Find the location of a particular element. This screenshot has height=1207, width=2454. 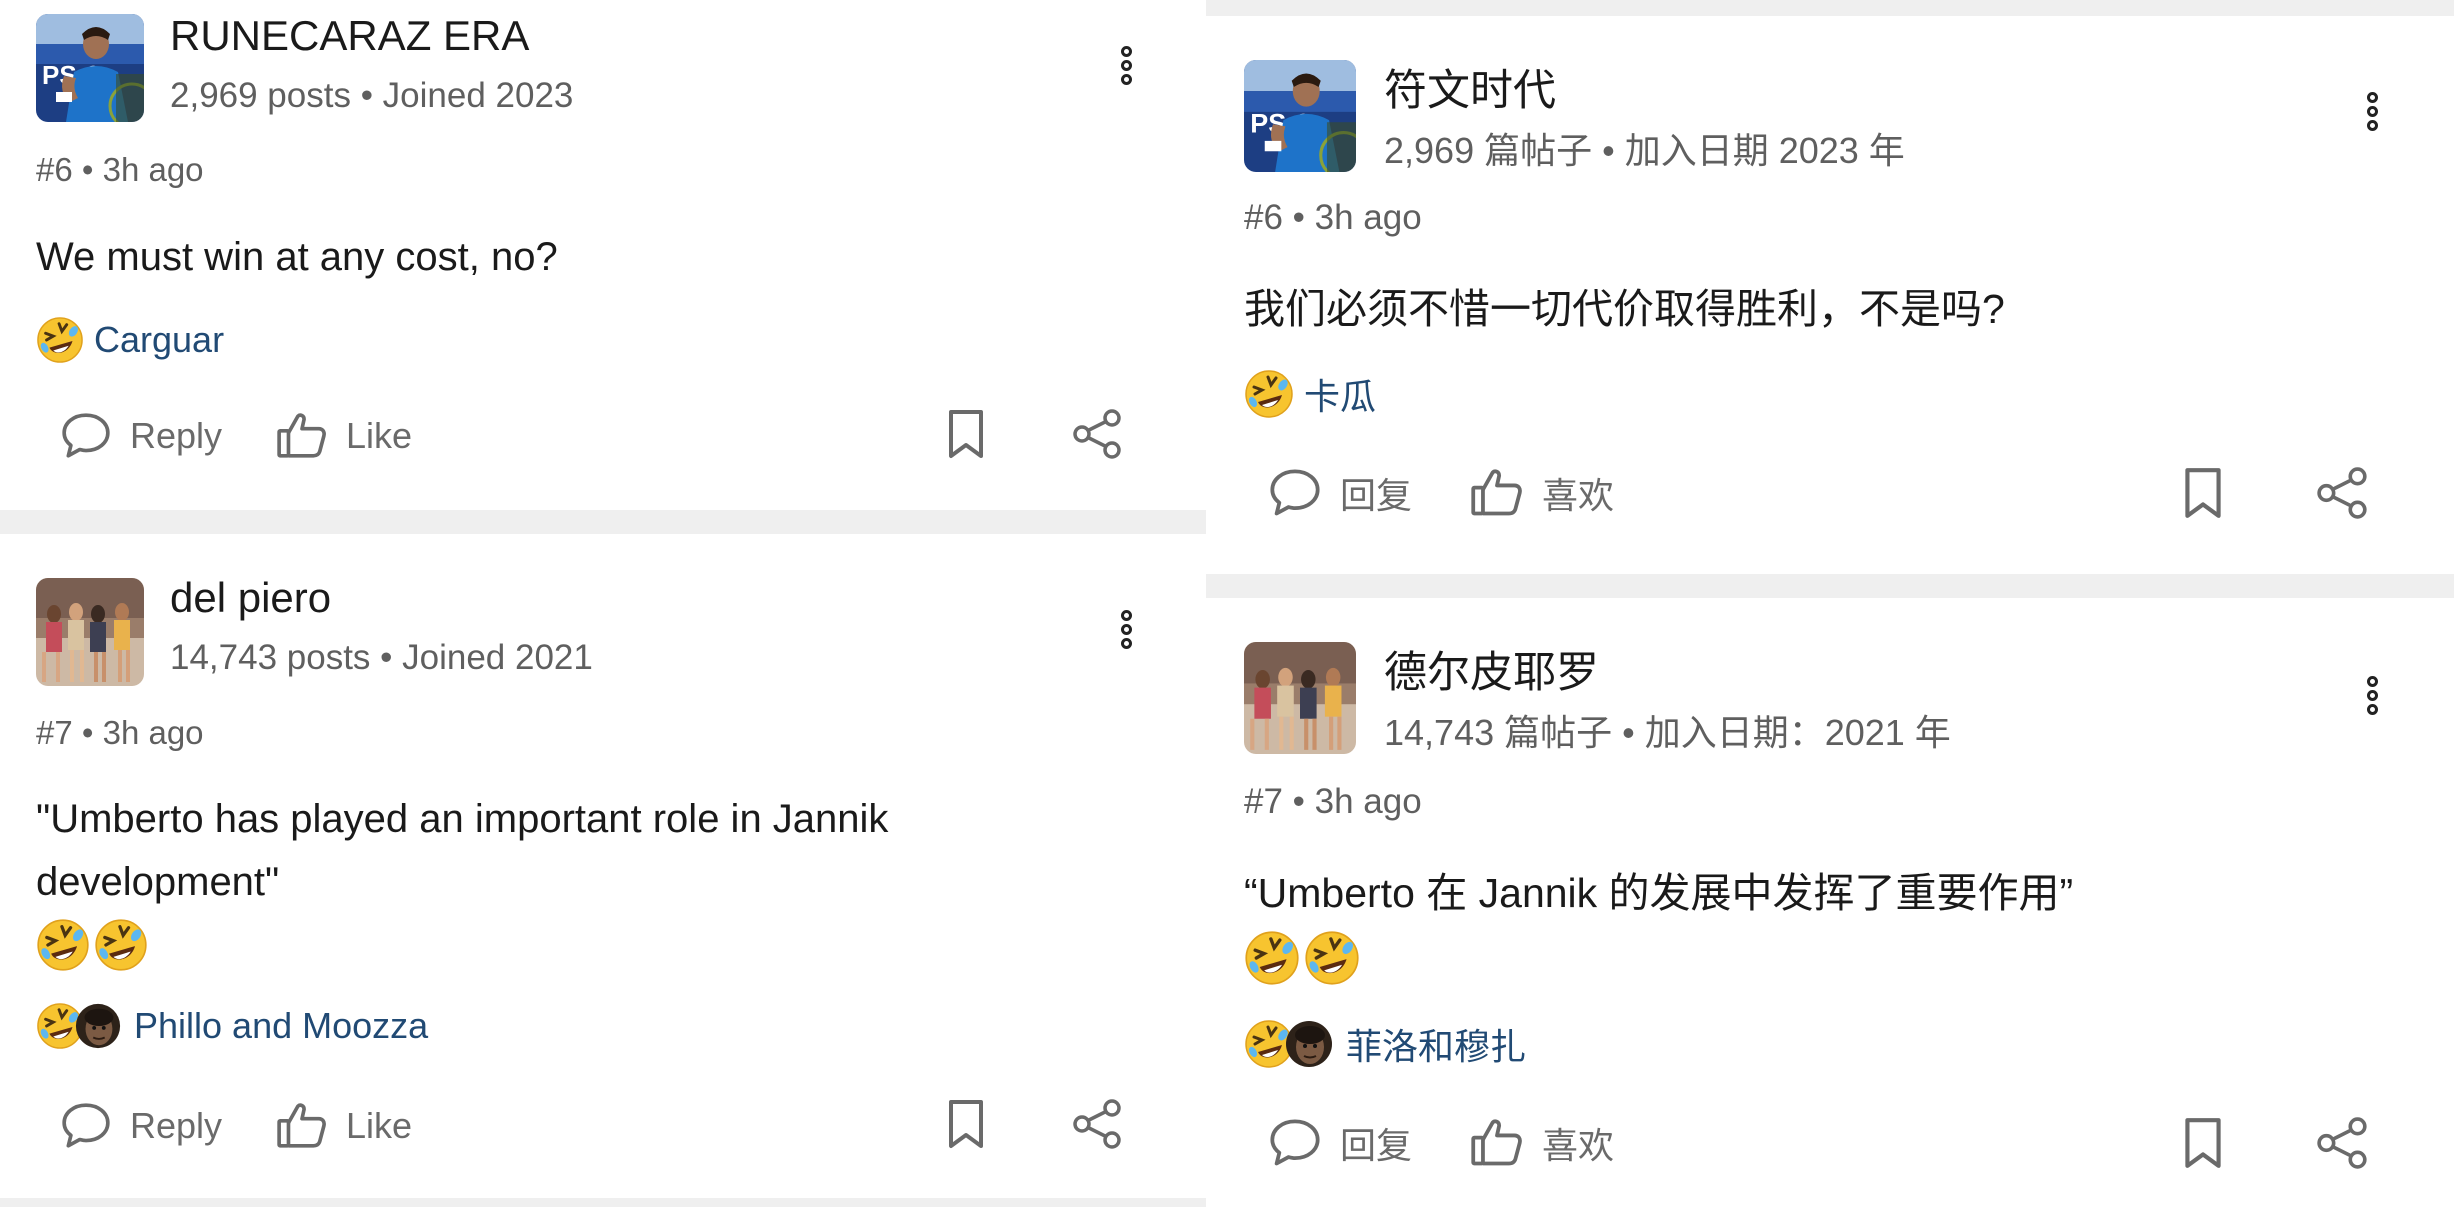

post-body-line: We must win at any cost, no? is located at coordinates (297, 257).